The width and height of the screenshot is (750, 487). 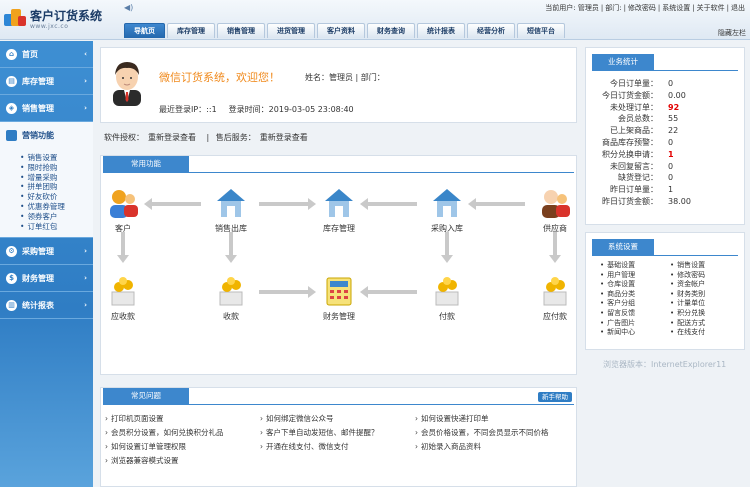 What do you see at coordinates (492, 419) in the screenshot?
I see `faq-link: 如何设置快递打印单` at bounding box center [492, 419].